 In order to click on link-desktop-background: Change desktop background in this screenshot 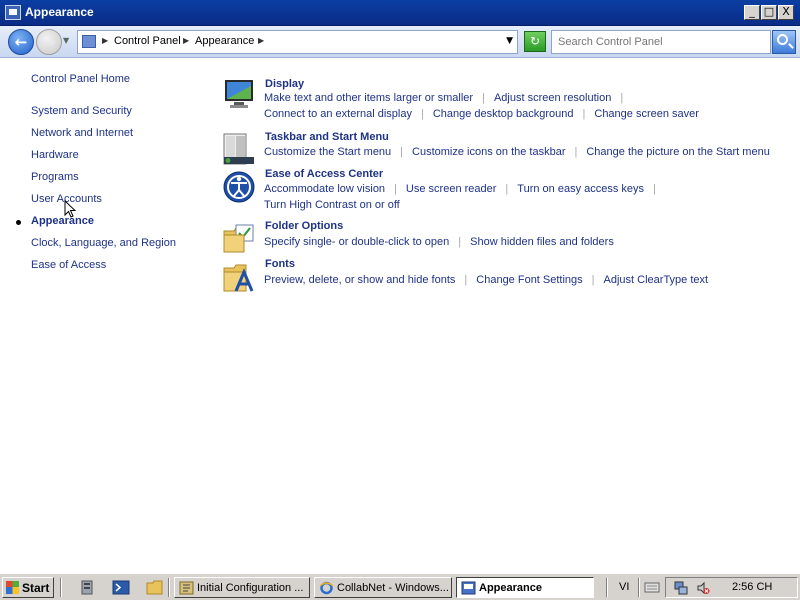, I will do `click(503, 114)`.